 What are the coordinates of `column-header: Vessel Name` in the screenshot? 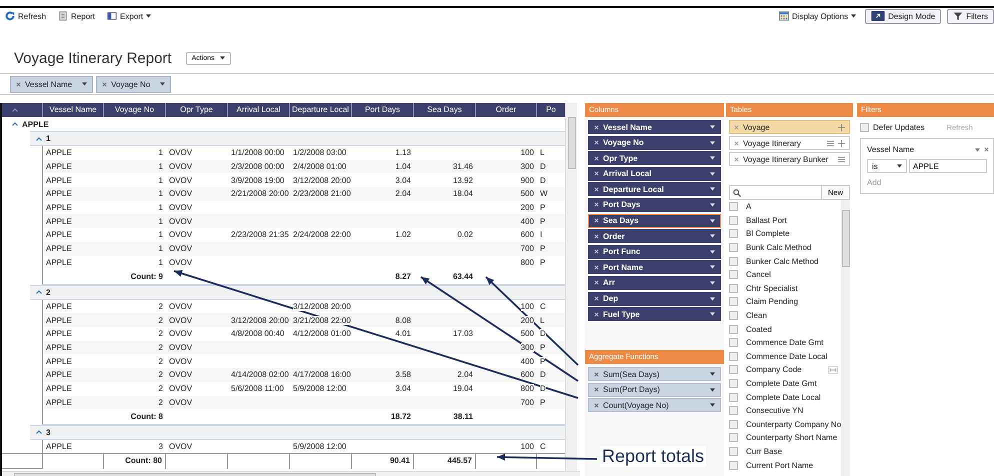 It's located at (72, 110).